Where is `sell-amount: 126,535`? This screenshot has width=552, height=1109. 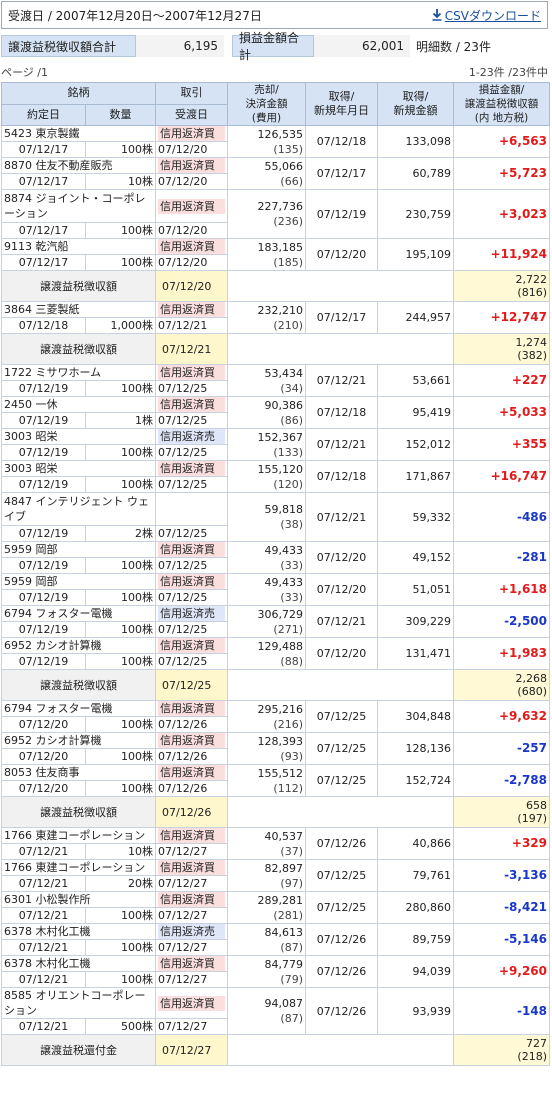
sell-amount: 126,535 is located at coordinates (280, 134).